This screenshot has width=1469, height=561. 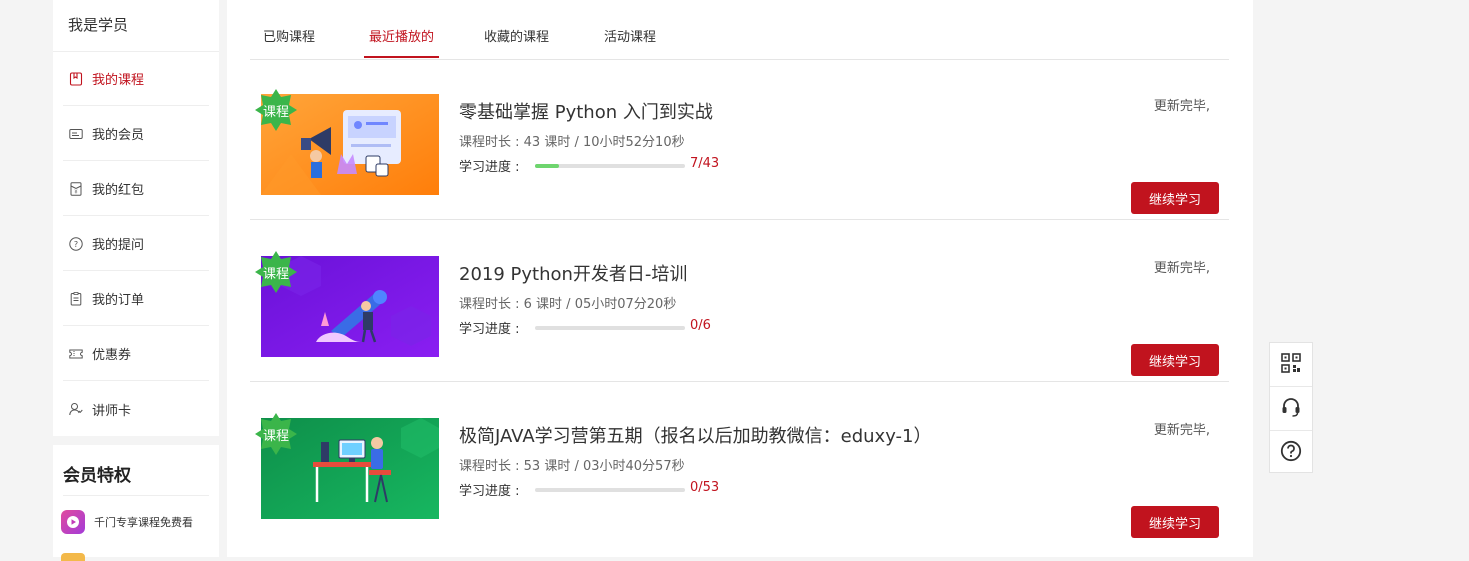 I want to click on help-button, so click(x=1291, y=452).